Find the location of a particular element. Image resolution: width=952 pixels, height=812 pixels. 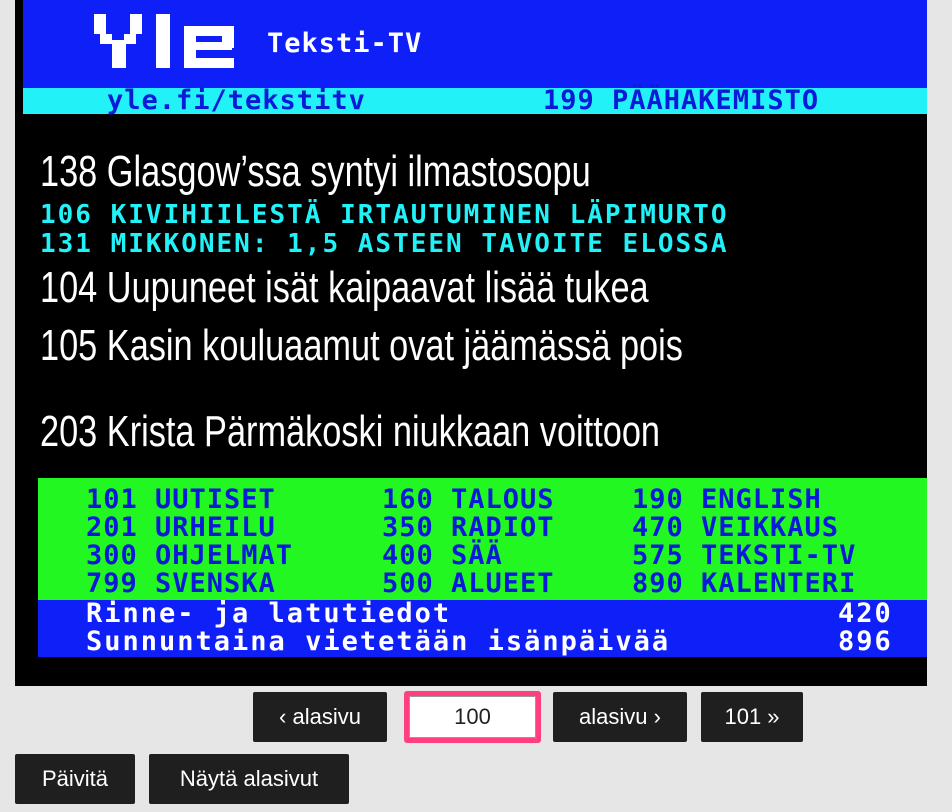

refresh-button: Päivitä is located at coordinates (75, 779).